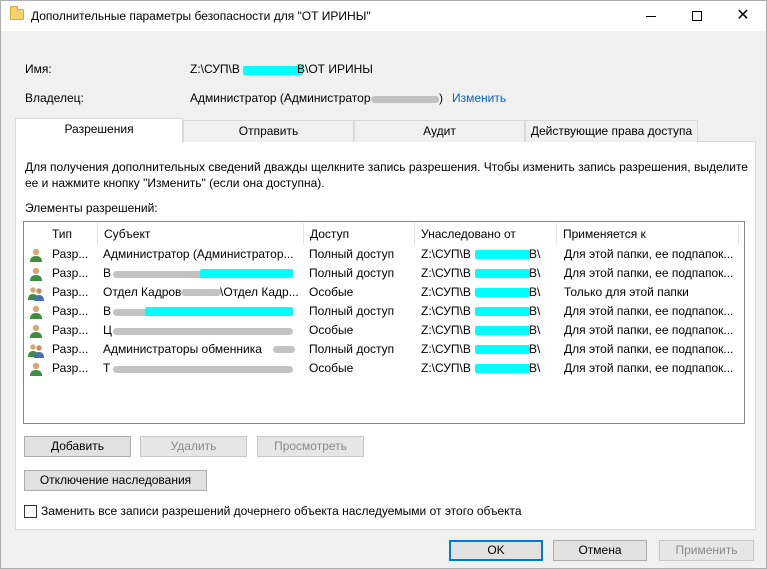 Image resolution: width=767 pixels, height=569 pixels. I want to click on close-button: ✕, so click(743, 16).